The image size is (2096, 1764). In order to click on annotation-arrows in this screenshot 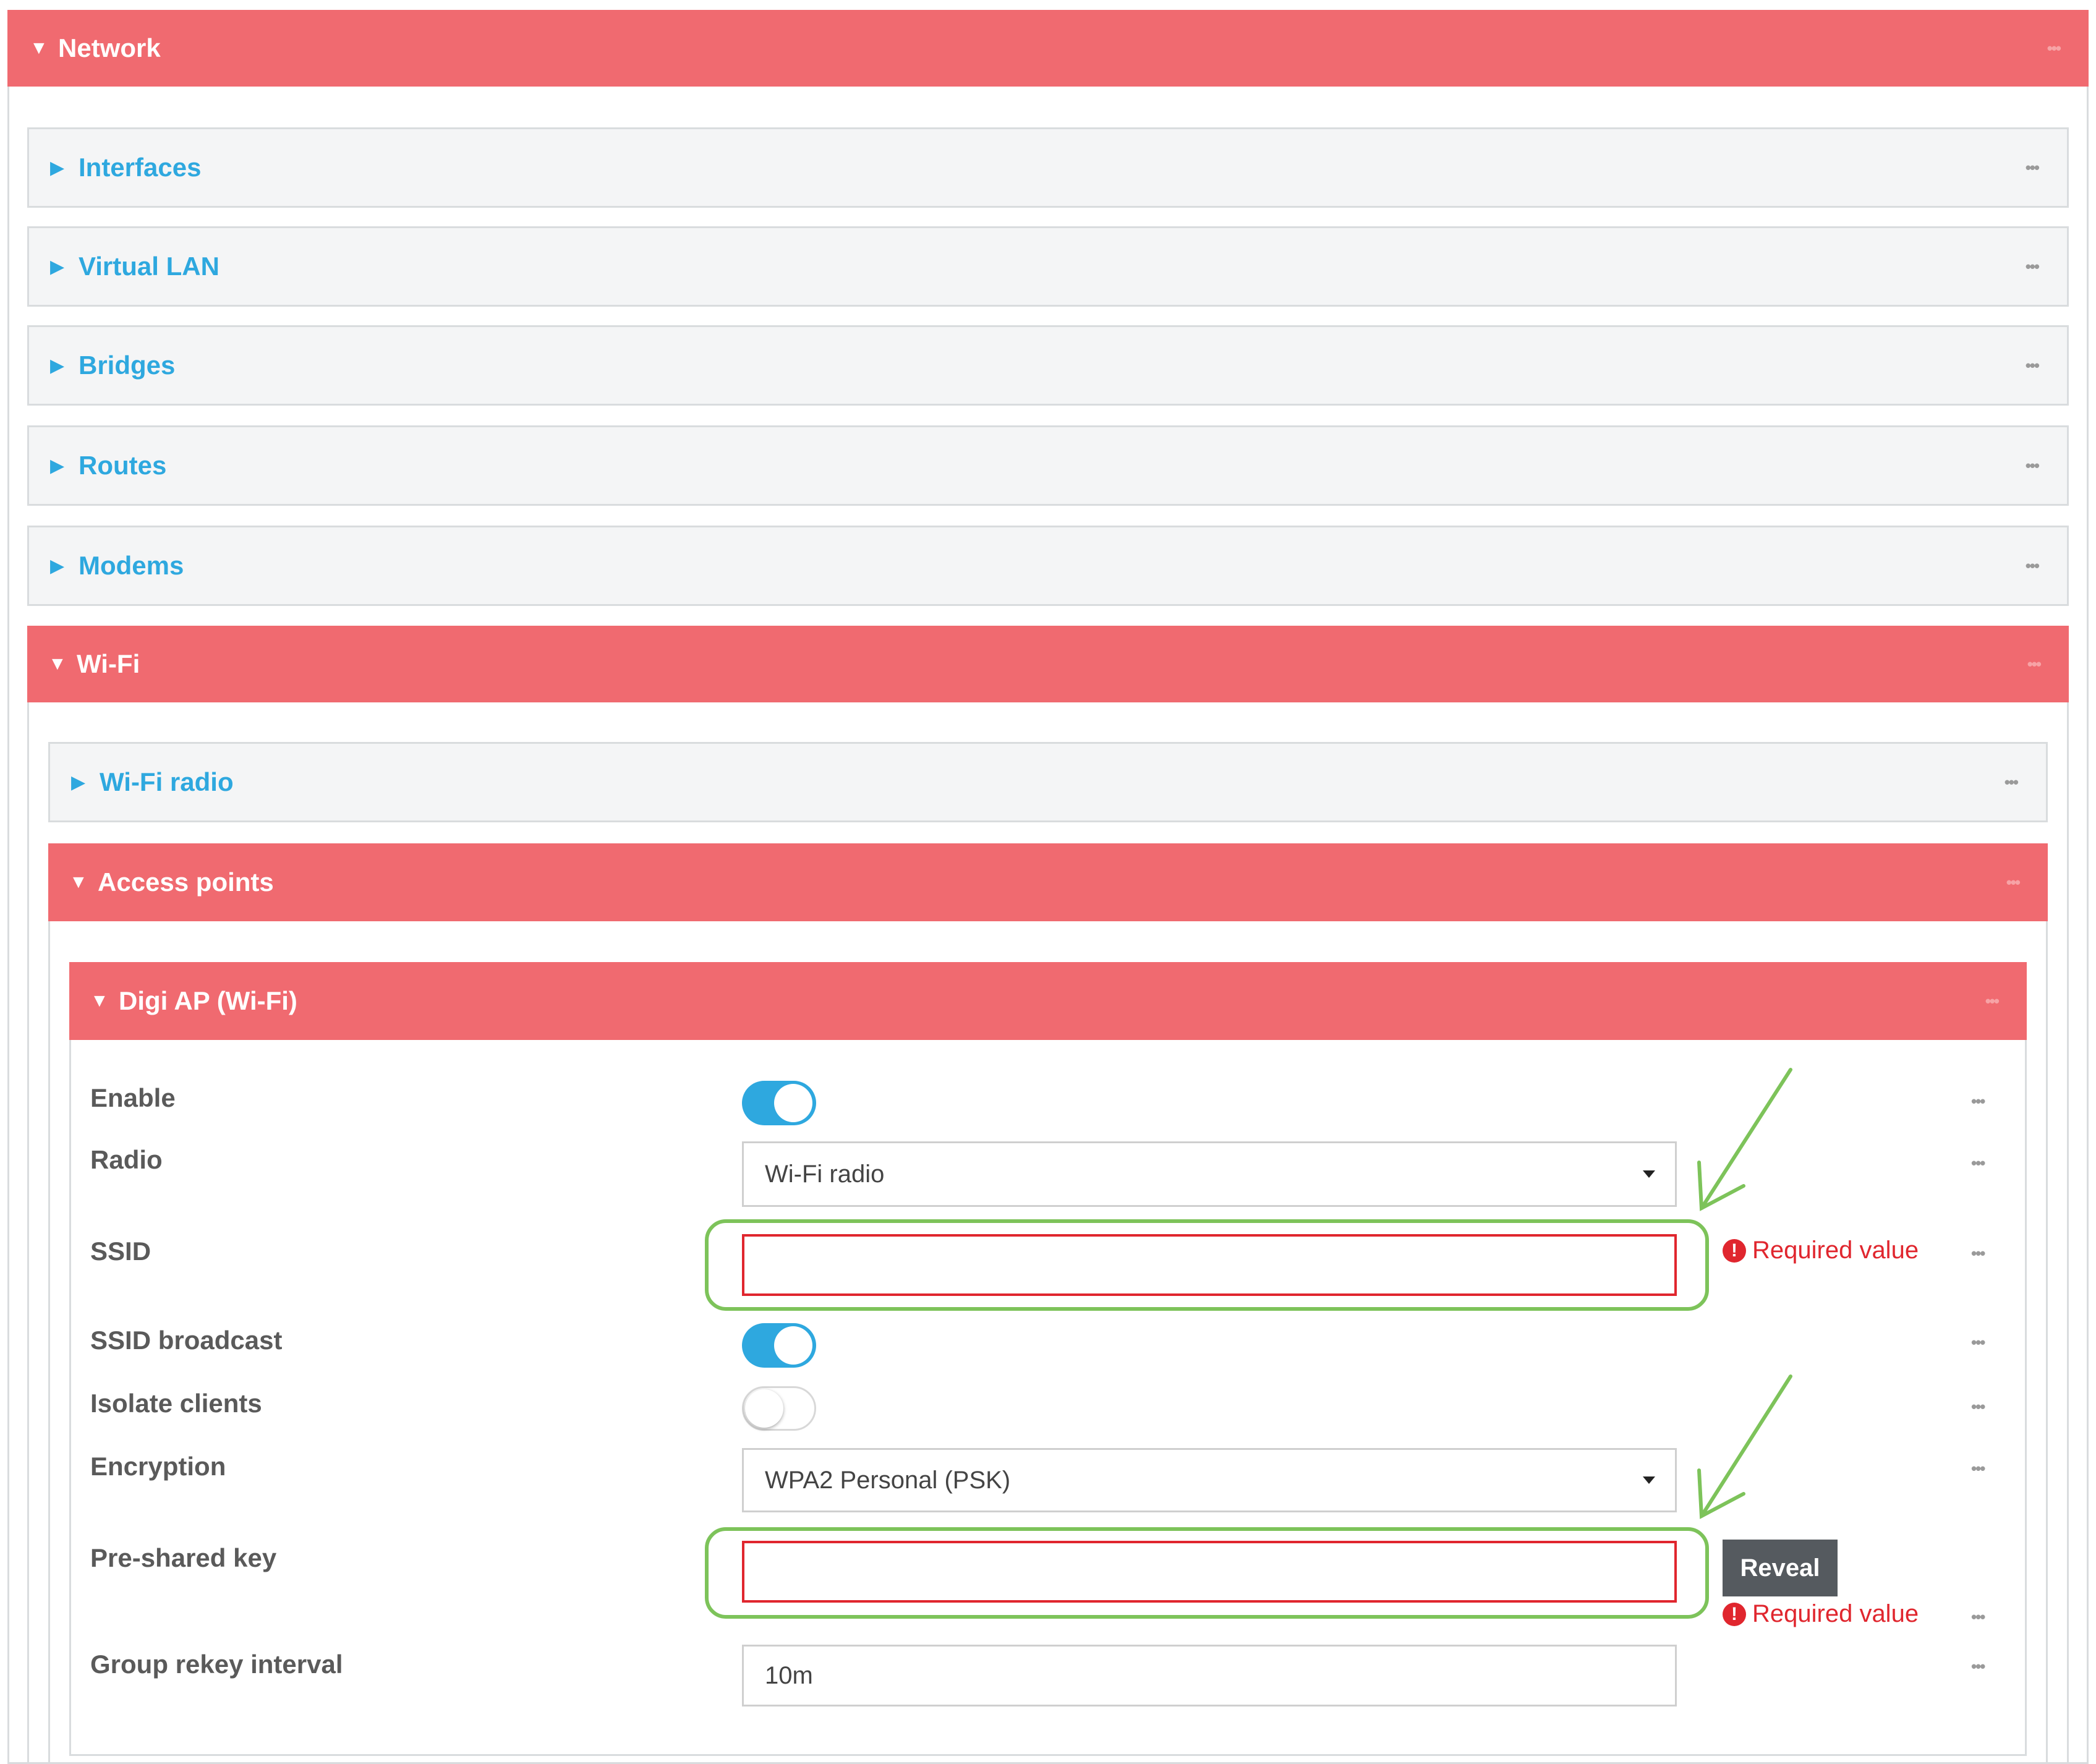, I will do `click(1744, 1293)`.